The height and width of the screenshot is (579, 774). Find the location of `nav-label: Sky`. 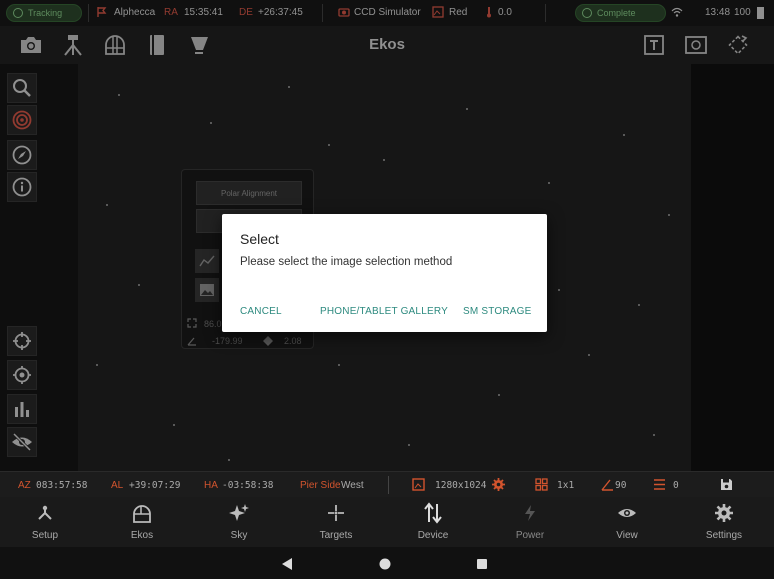

nav-label: Sky is located at coordinates (239, 535).